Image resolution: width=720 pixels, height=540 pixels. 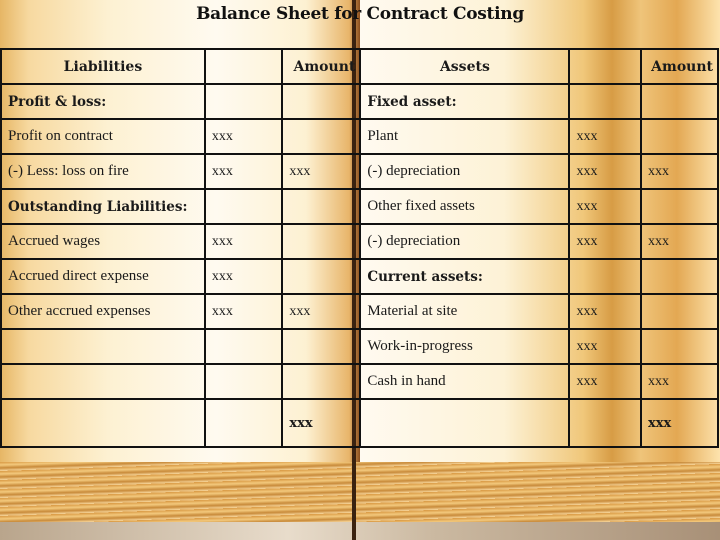 I want to click on table-row: Accrued wages xxx (-) depreciation xxx xxx, so click(x=359, y=241).